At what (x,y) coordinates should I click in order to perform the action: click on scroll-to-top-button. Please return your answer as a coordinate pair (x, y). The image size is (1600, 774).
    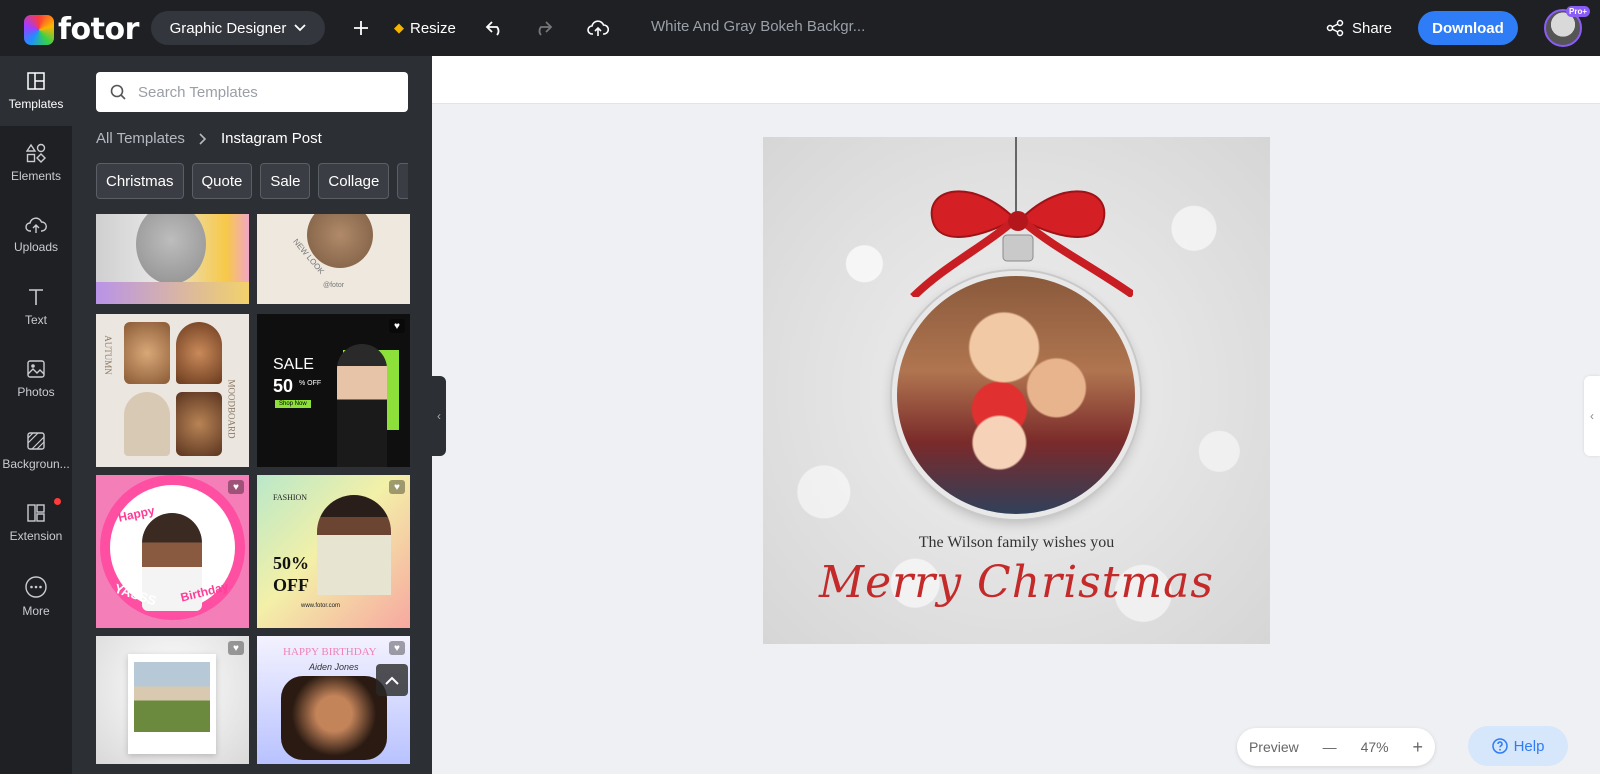
    Looking at the image, I should click on (392, 680).